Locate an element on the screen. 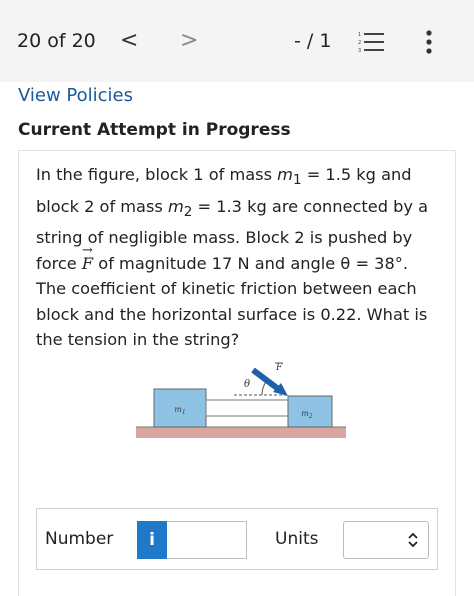 The image size is (474, 596). units-label: Units is located at coordinates (297, 539).